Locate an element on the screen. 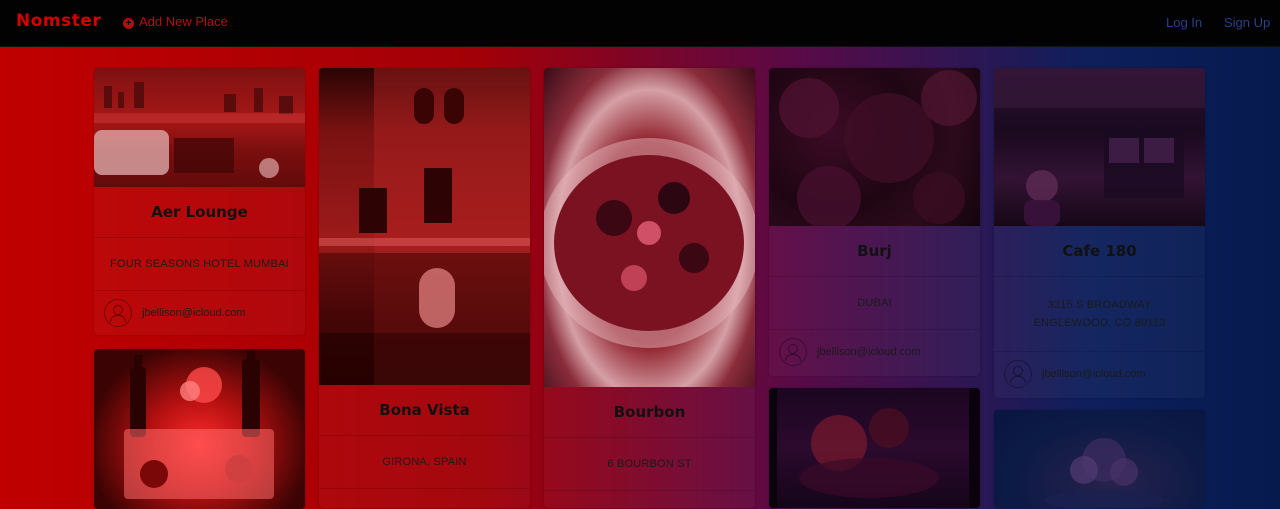  paella-dish-image is located at coordinates (649, 243).